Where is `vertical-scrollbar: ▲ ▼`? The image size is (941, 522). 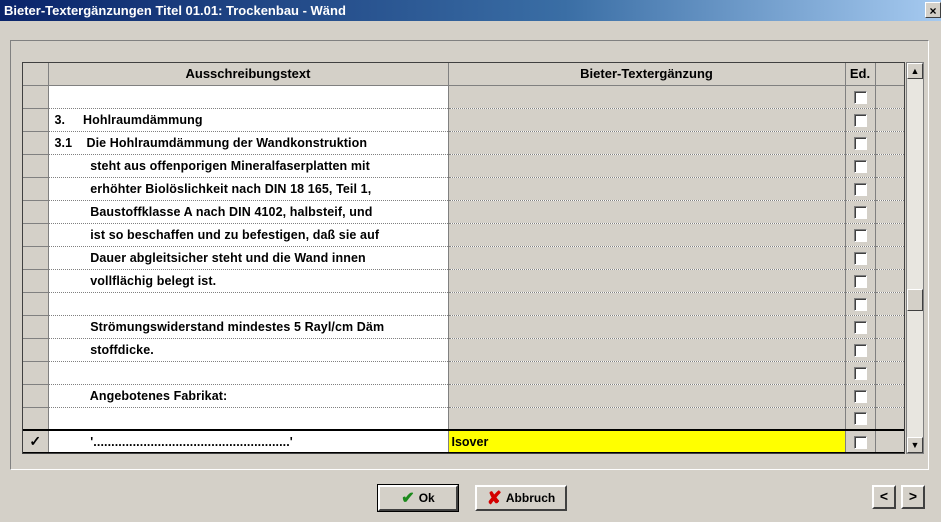
vertical-scrollbar: ▲ ▼ is located at coordinates (915, 258).